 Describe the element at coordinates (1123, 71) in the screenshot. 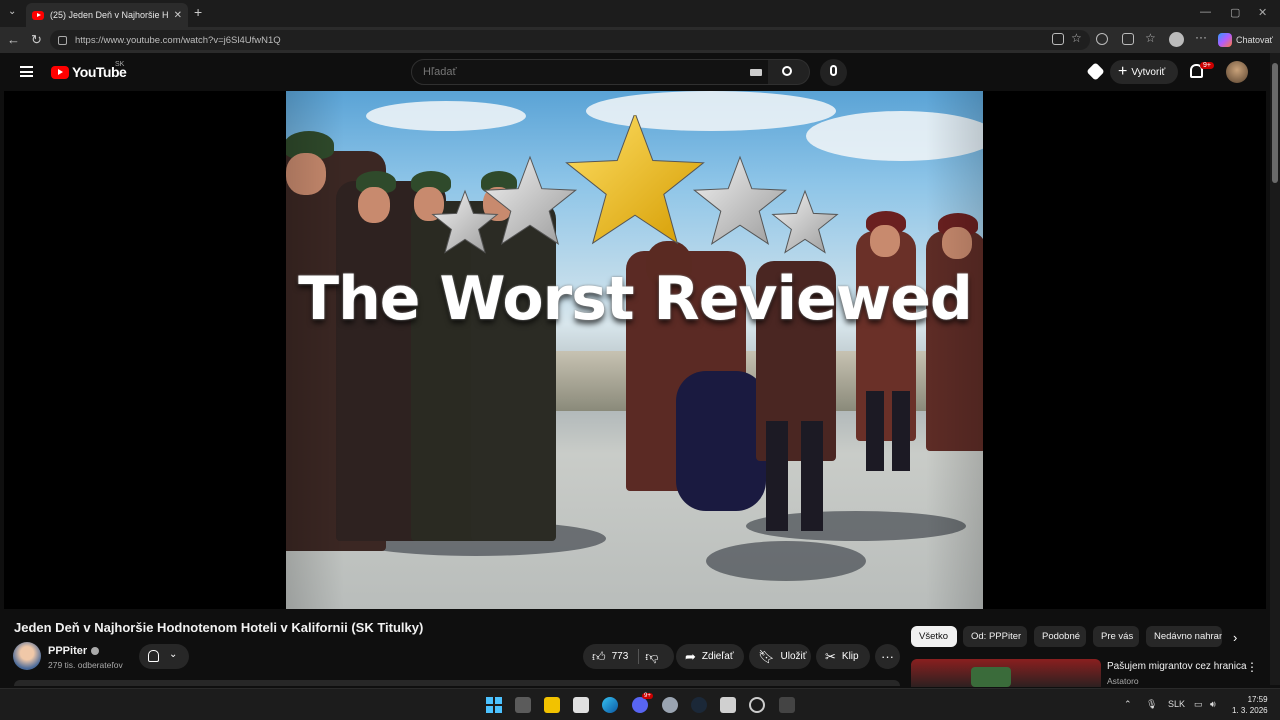

I see `plus-icon: +` at that location.